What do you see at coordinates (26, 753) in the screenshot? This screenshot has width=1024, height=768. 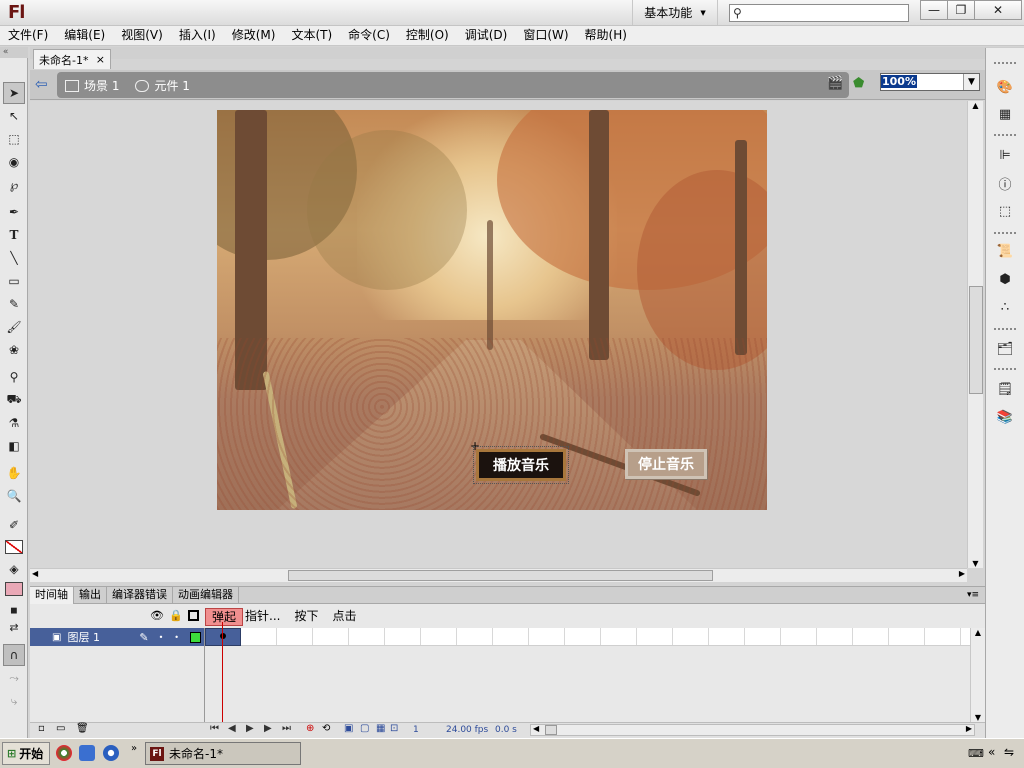 I see `start-button: ⊞ 开始` at bounding box center [26, 753].